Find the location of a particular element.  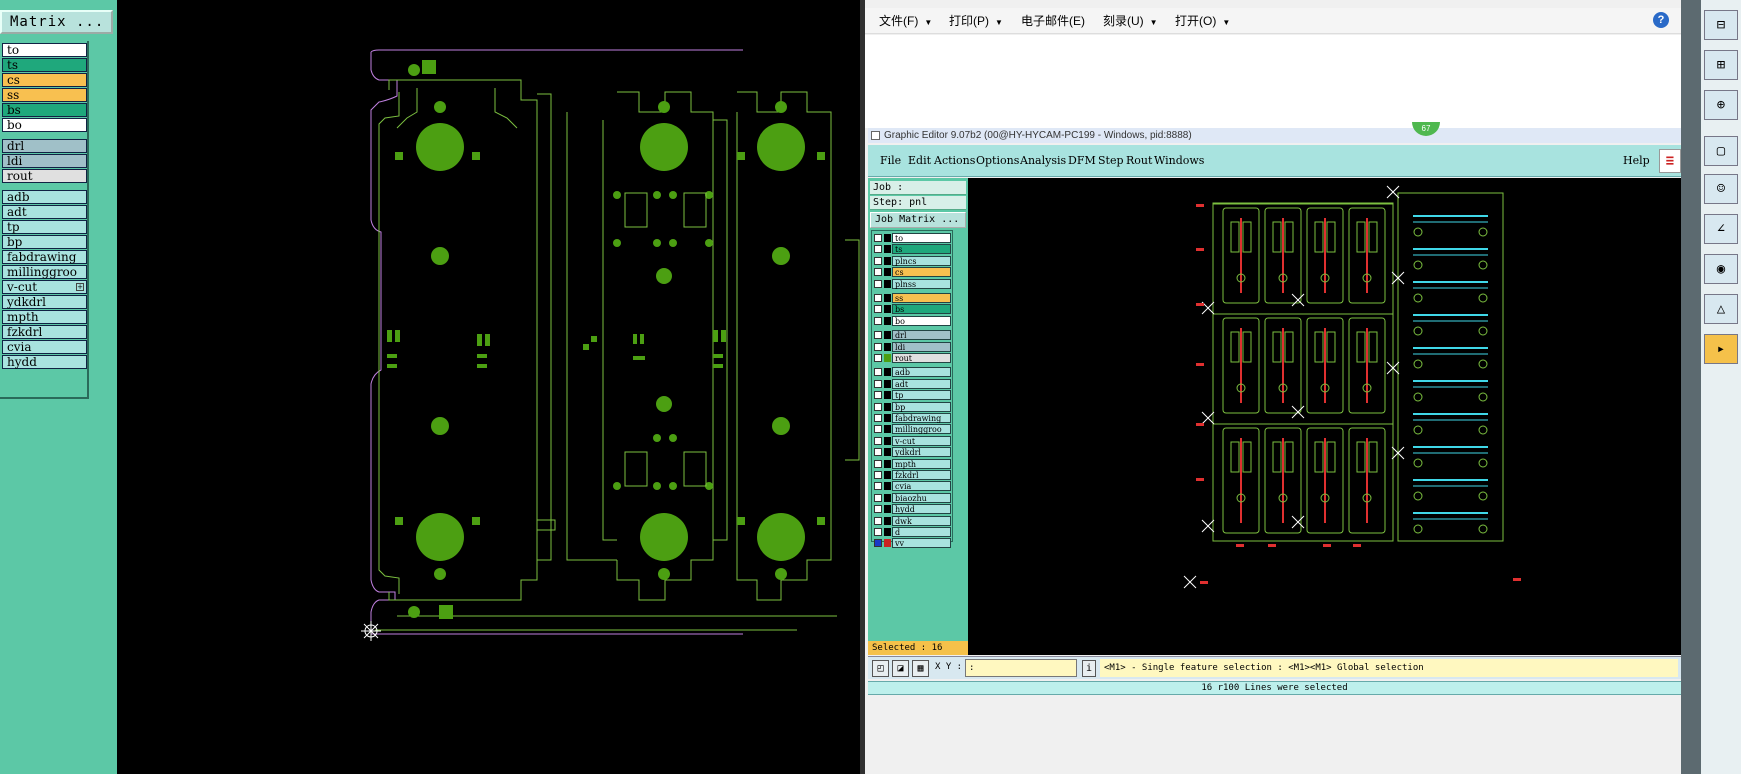

layer-drl: drl is located at coordinates (44, 146).